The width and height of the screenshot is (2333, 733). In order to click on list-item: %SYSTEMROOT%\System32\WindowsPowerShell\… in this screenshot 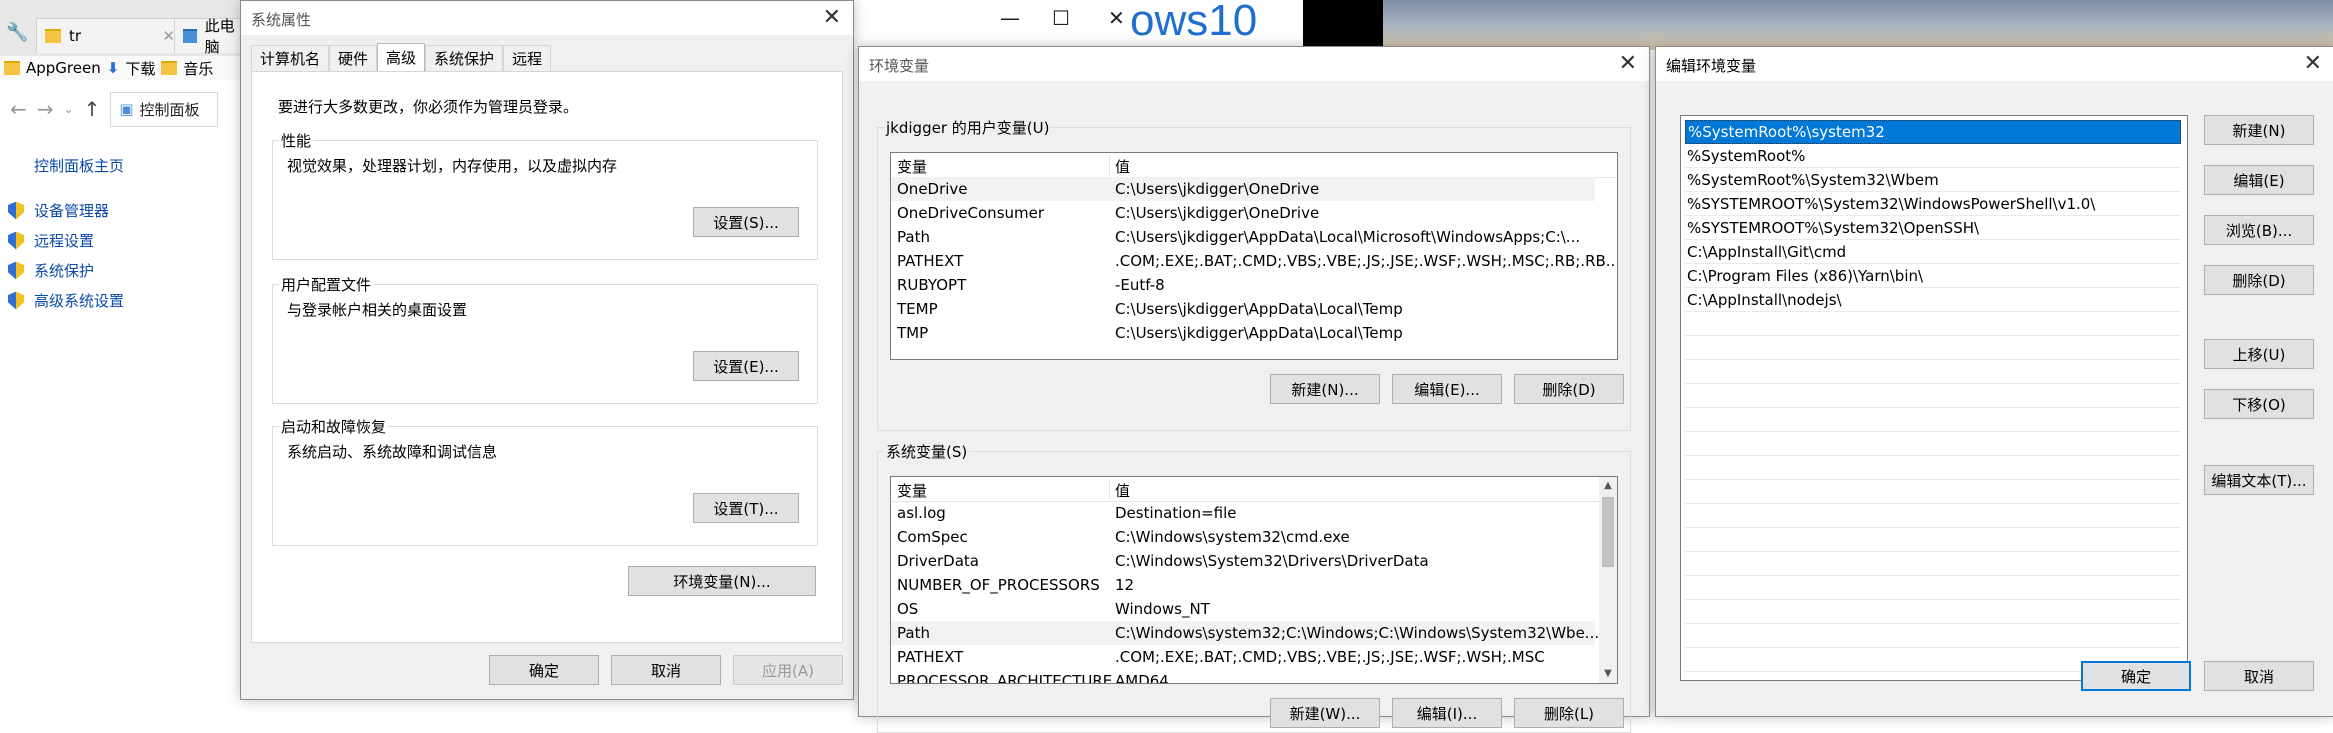, I will do `click(1933, 204)`.